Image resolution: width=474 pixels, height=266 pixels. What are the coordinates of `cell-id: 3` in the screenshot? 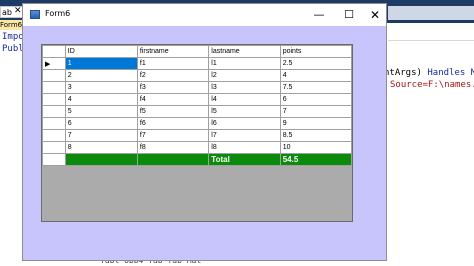 It's located at (101, 87).